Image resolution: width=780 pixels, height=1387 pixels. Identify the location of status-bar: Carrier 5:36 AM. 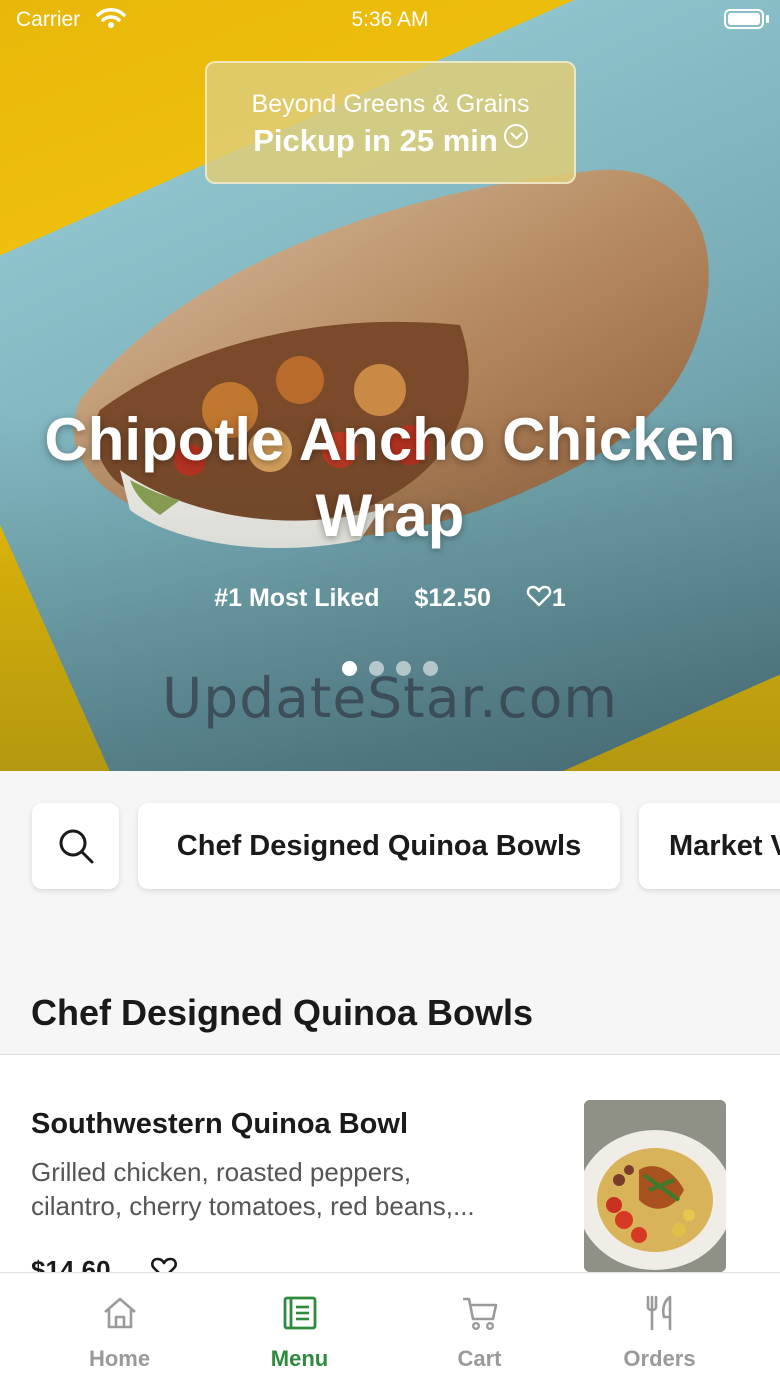
(390, 20).